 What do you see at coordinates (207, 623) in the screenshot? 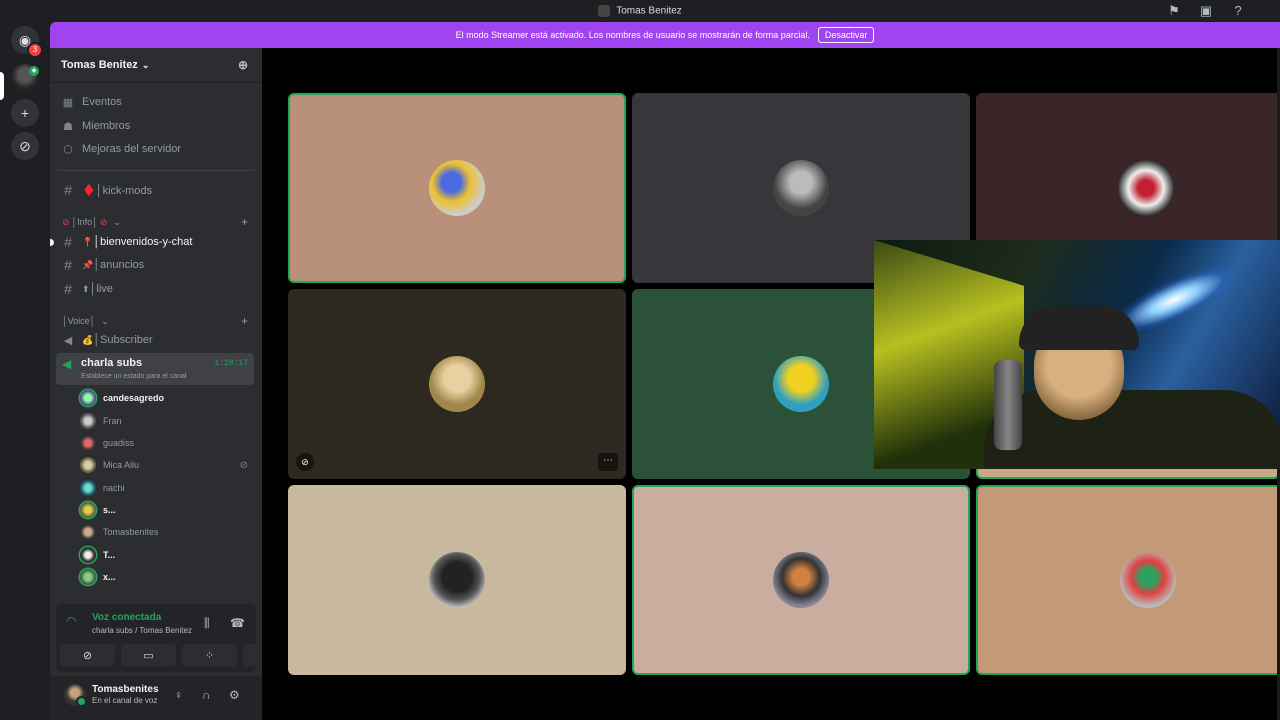
I see `noise-suppression-icon: ⫼` at bounding box center [207, 623].